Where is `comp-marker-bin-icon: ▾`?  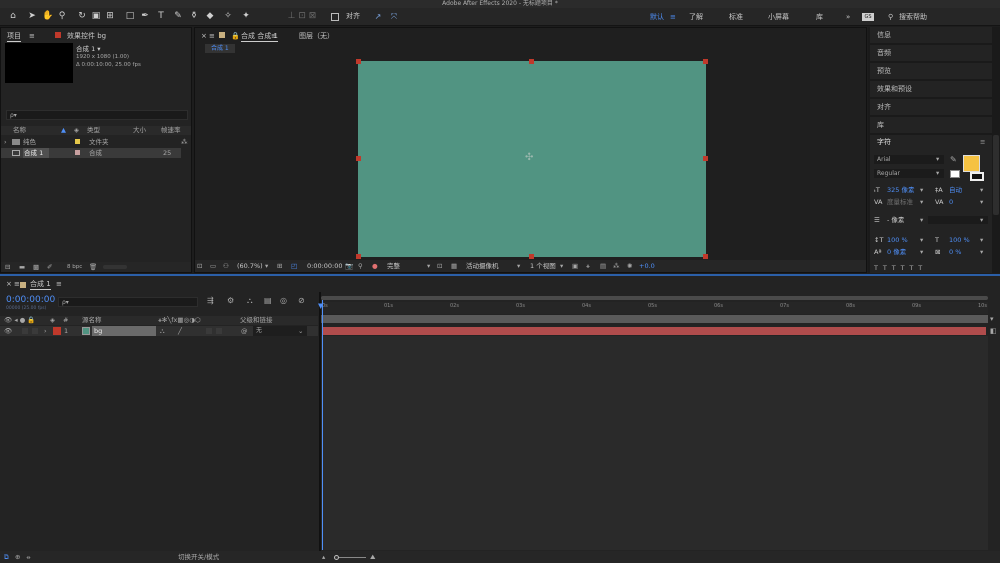 comp-marker-bin-icon: ▾ is located at coordinates (992, 319).